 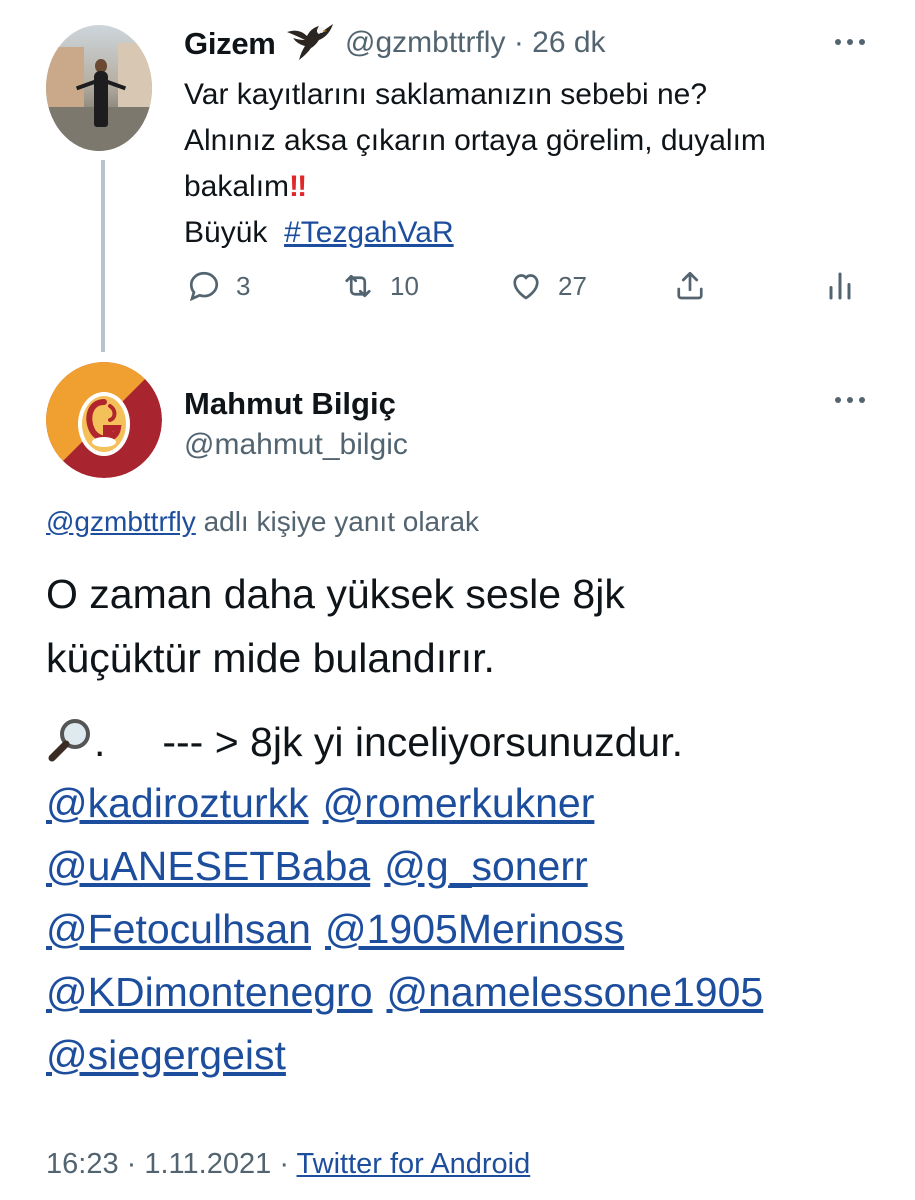 What do you see at coordinates (296, 445) in the screenshot?
I see `author-handle: @mahmut_bilgic` at bounding box center [296, 445].